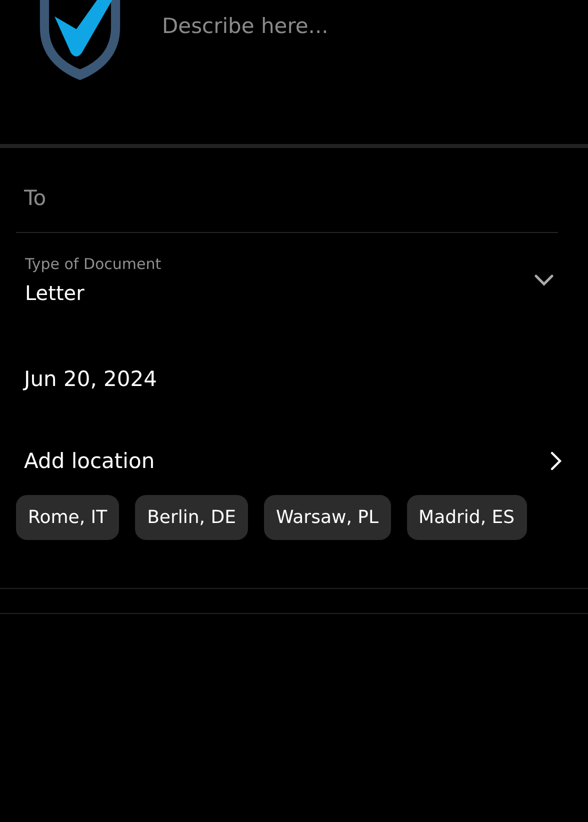  I want to click on chevron-down-icon, so click(544, 280).